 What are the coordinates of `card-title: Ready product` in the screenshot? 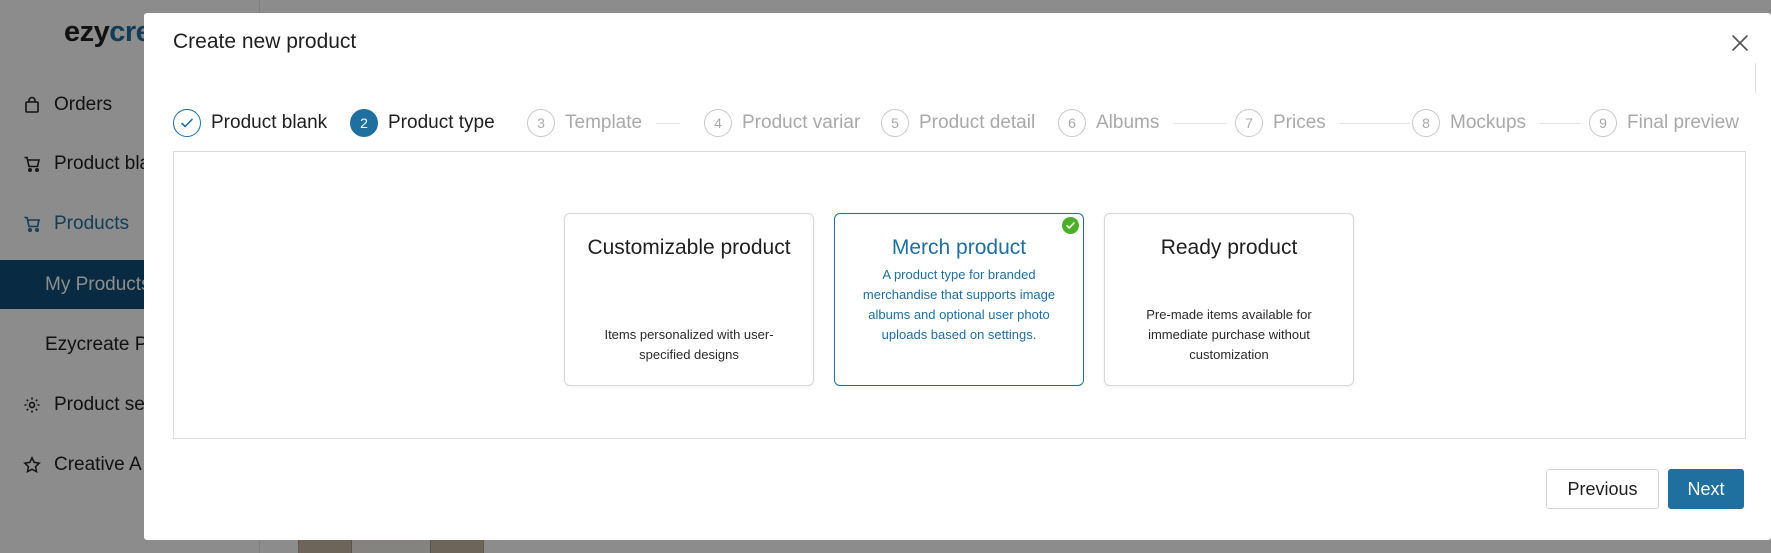 It's located at (1229, 247).